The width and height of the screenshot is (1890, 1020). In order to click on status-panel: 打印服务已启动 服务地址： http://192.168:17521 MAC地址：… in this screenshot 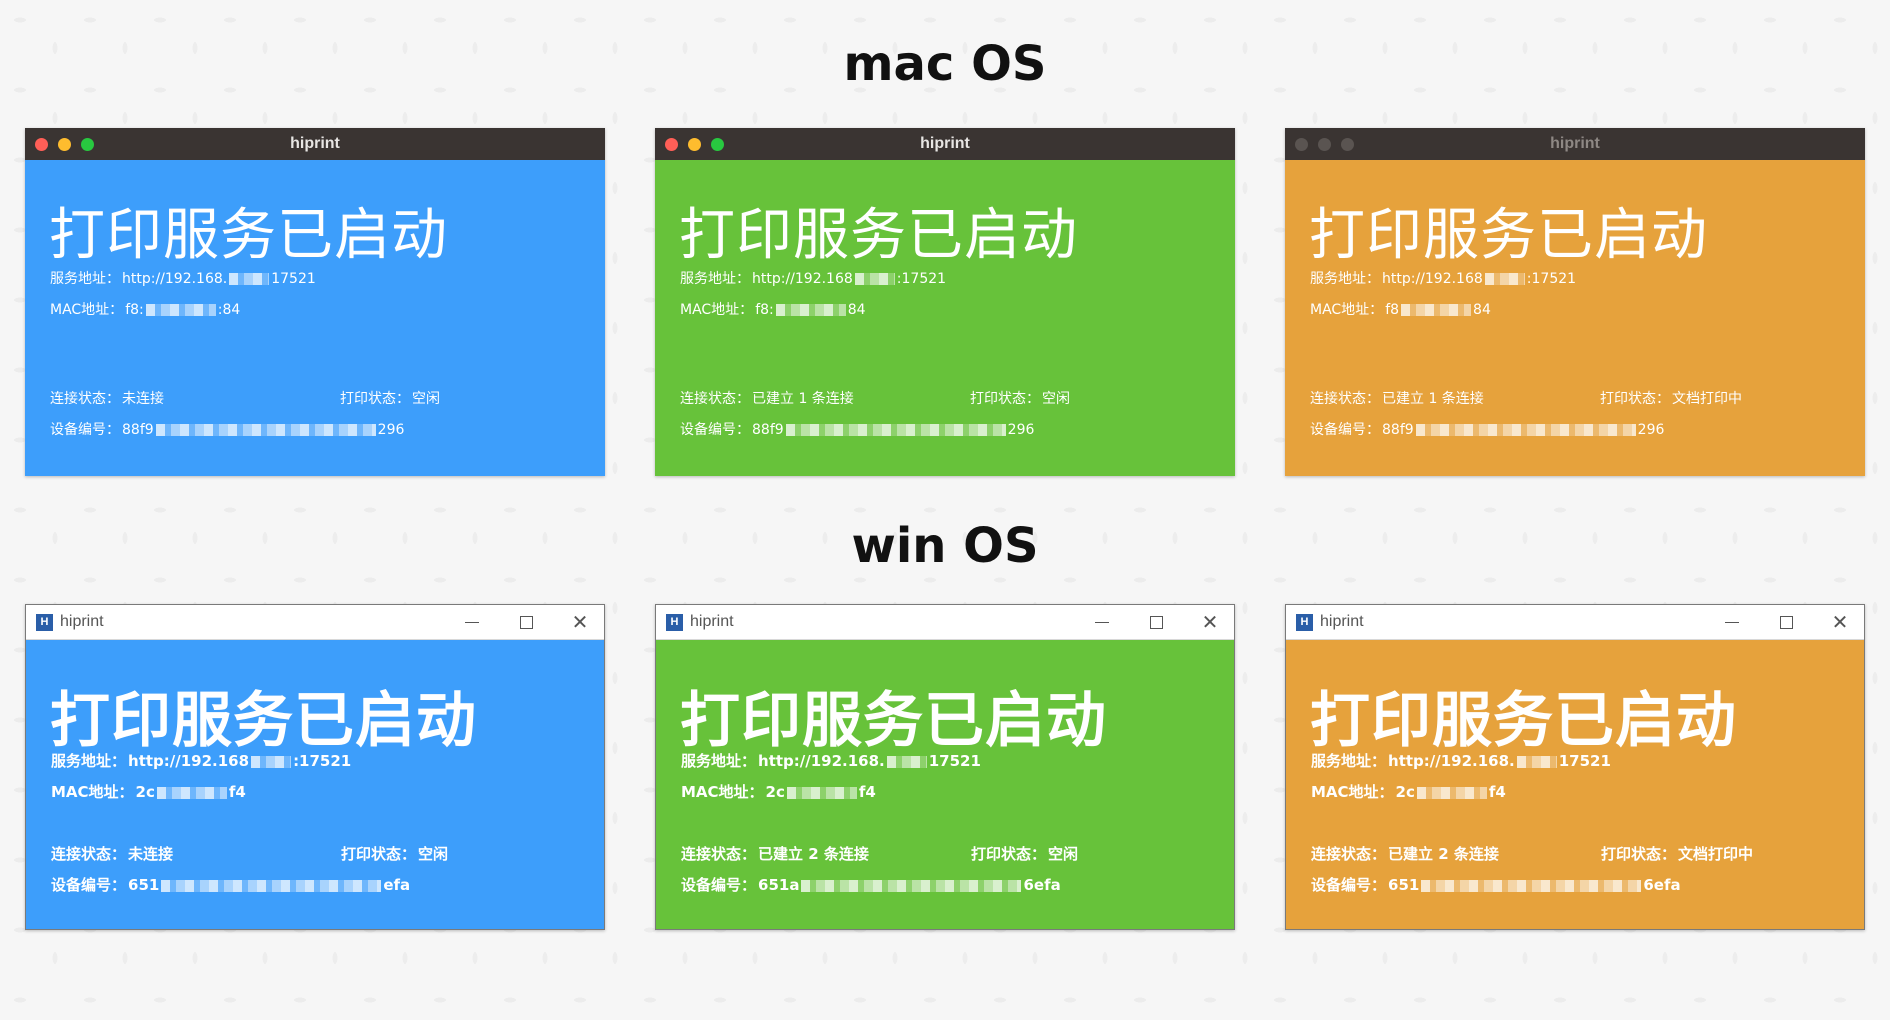, I will do `click(315, 784)`.